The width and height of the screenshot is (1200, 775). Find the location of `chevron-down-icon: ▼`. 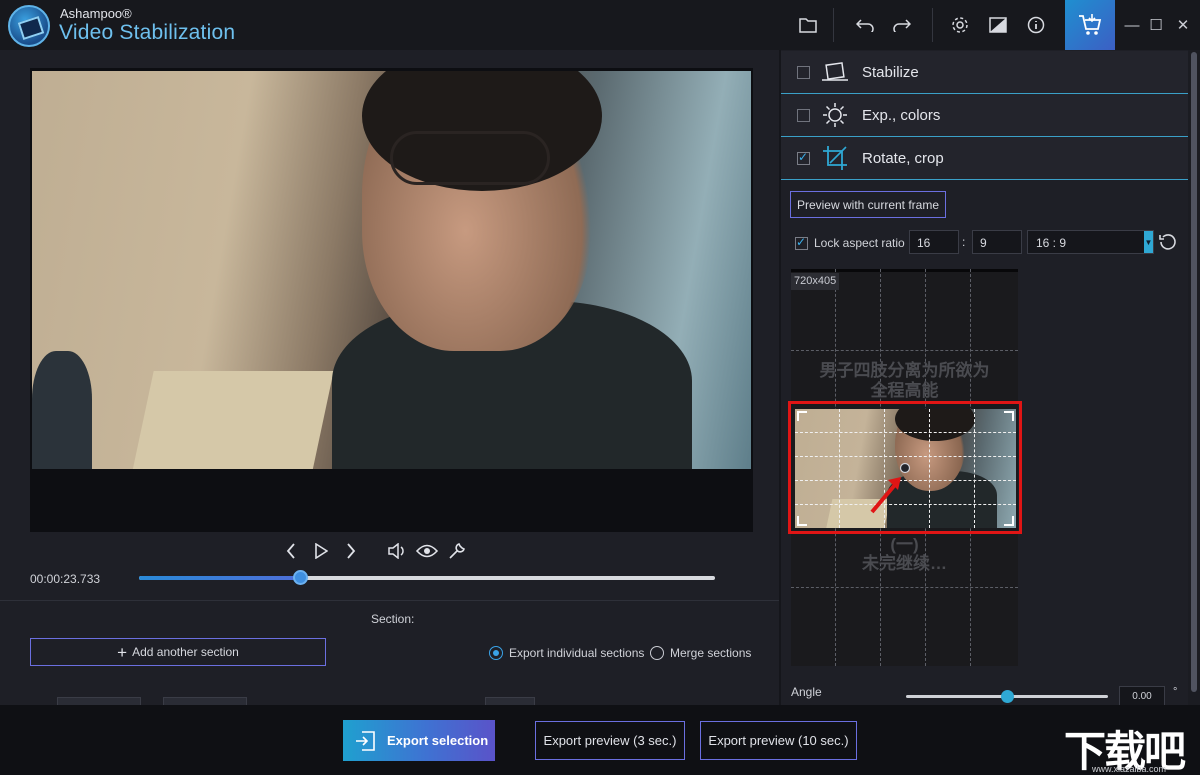

chevron-down-icon: ▼ is located at coordinates (1148, 242).